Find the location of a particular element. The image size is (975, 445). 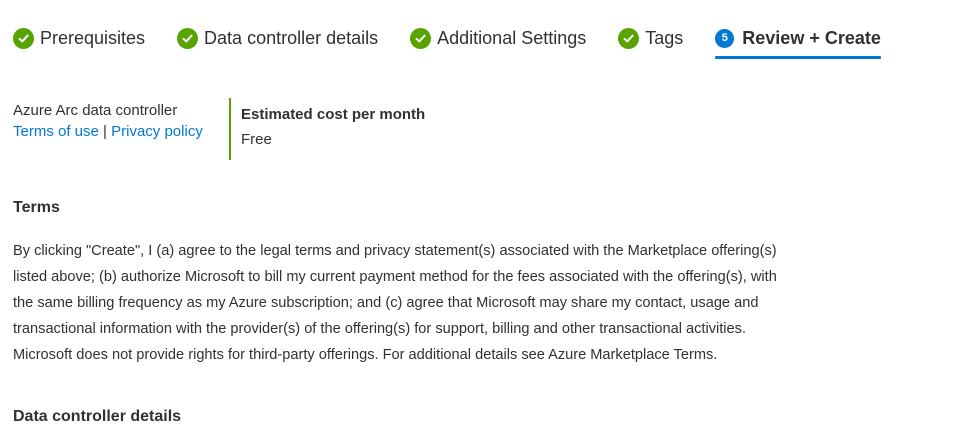

tab-label: Data controller details is located at coordinates (291, 37).